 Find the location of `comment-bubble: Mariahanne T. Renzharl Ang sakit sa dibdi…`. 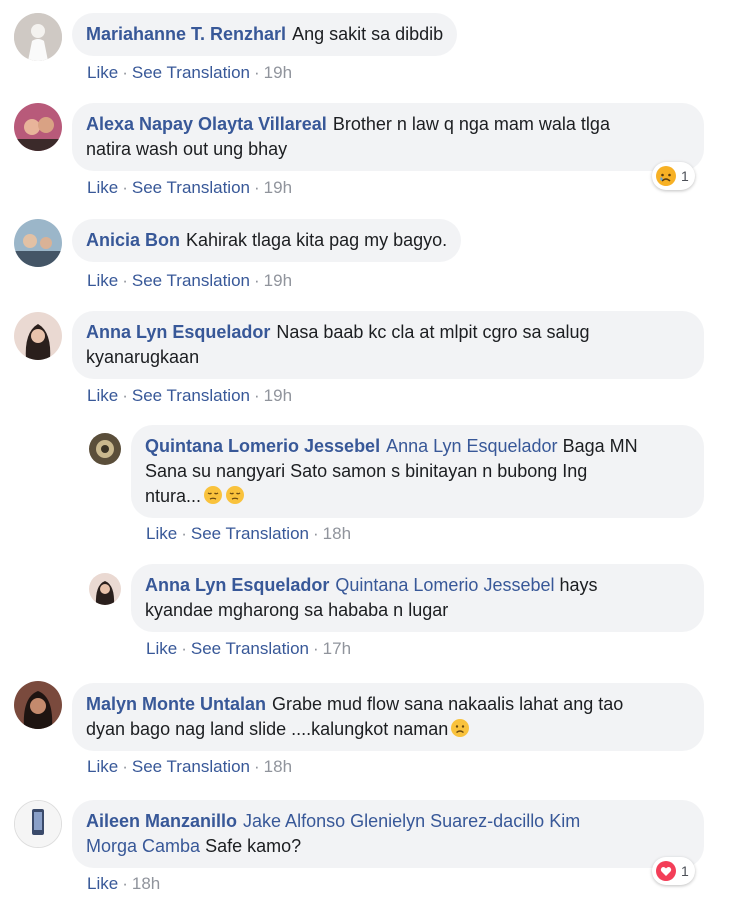

comment-bubble: Mariahanne T. Renzharl Ang sakit sa dibdi… is located at coordinates (265, 34).